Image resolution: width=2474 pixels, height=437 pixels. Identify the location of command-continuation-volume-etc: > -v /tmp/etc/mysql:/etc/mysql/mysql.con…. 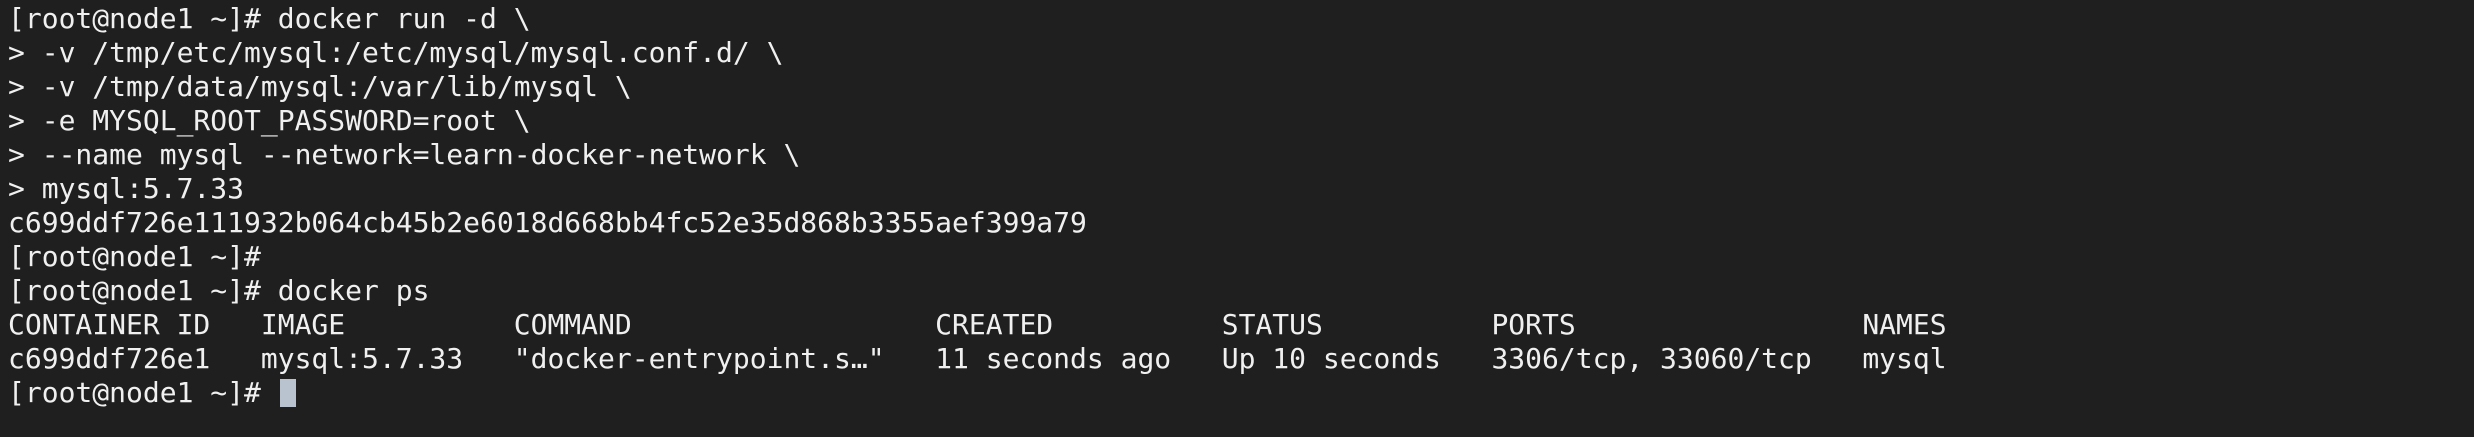
(396, 52).